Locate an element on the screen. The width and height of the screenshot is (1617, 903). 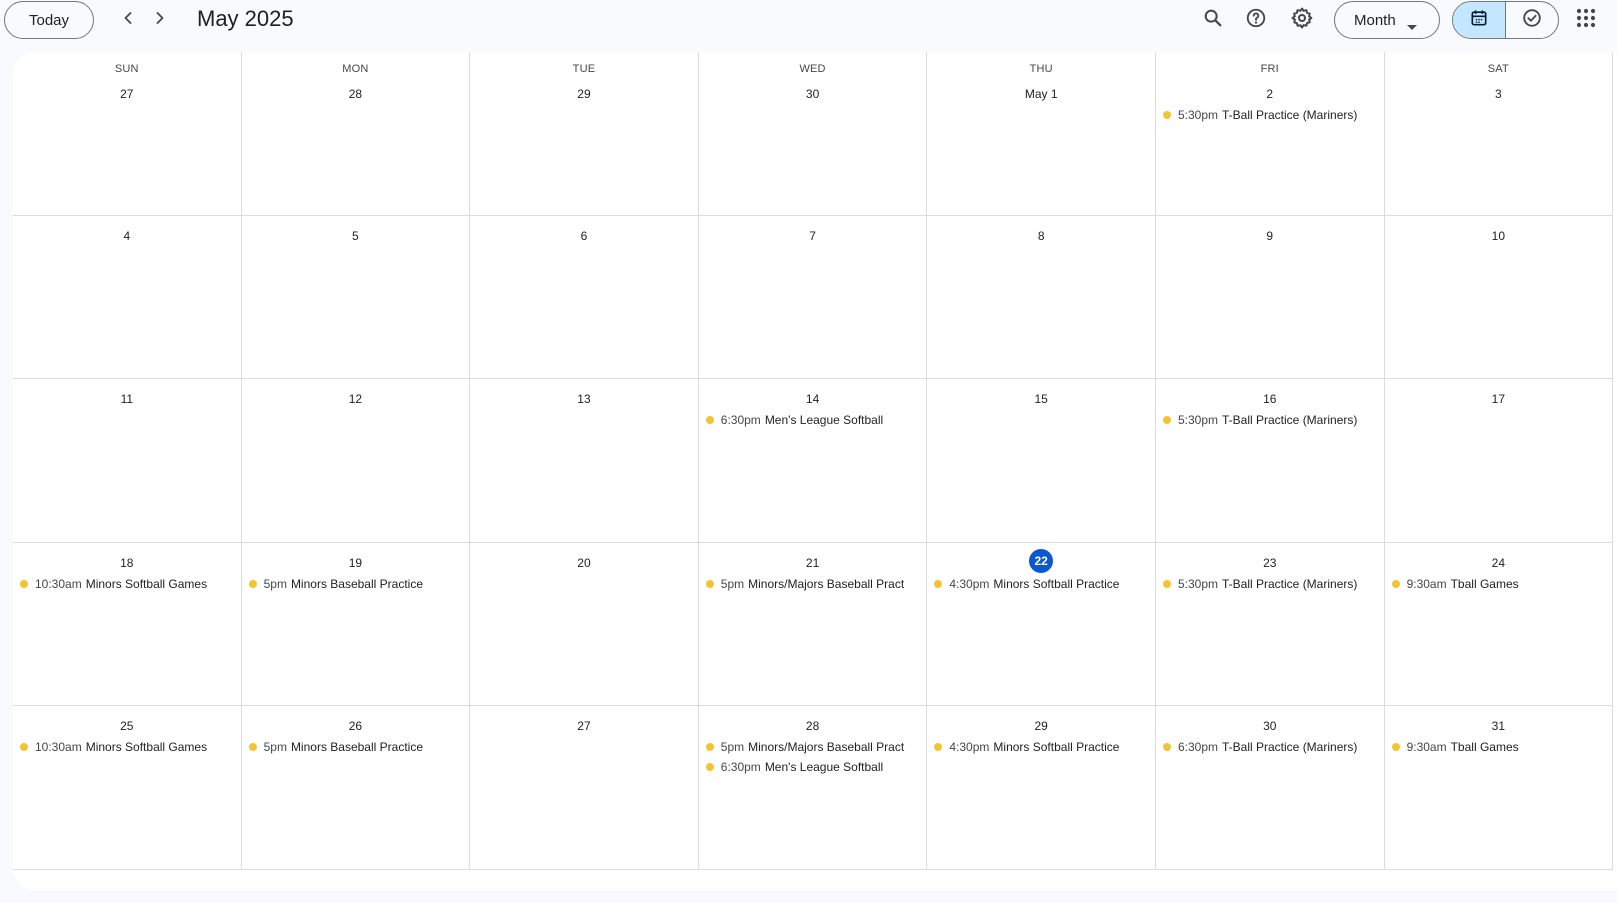
day-cell: 27 is located at coordinates (584, 788).